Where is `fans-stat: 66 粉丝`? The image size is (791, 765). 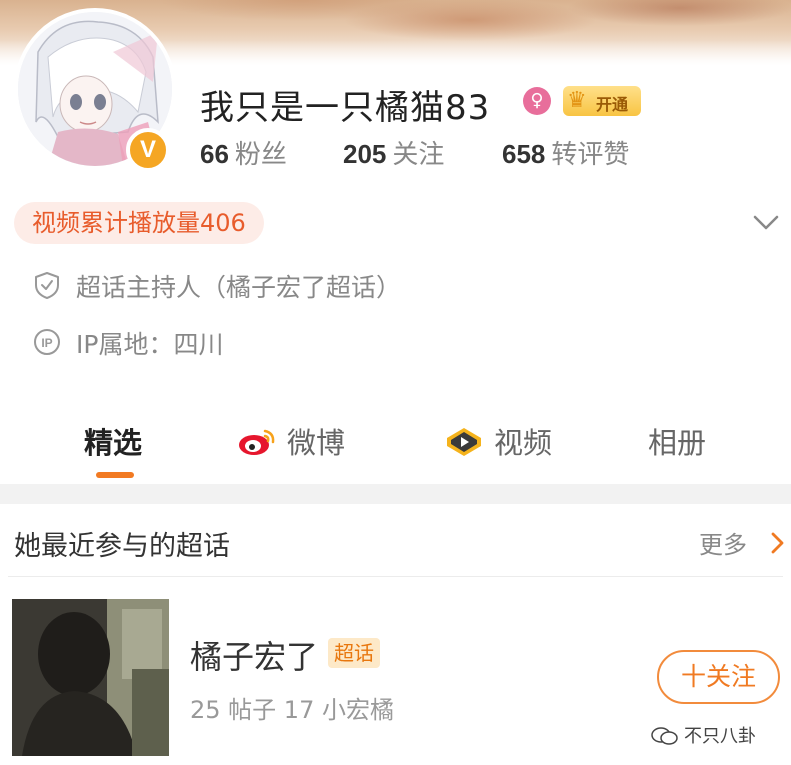
fans-stat: 66 粉丝 is located at coordinates (243, 152).